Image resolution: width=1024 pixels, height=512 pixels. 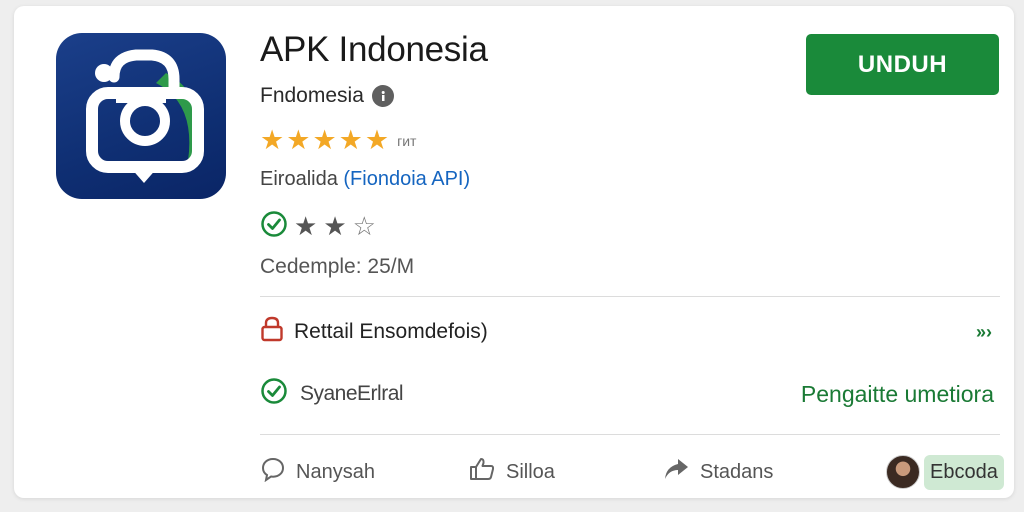 What do you see at coordinates (406, 179) in the screenshot?
I see `category-link: (Fiondoia API)` at bounding box center [406, 179].